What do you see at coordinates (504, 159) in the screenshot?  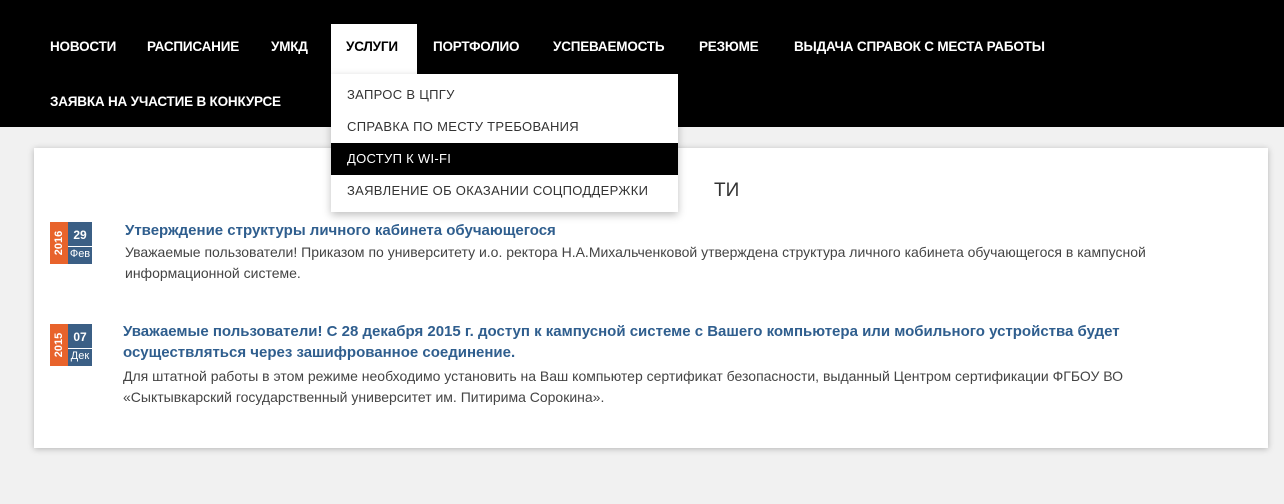 I see `dropdown-item-wifi-access: Доступ к Wi-Fi` at bounding box center [504, 159].